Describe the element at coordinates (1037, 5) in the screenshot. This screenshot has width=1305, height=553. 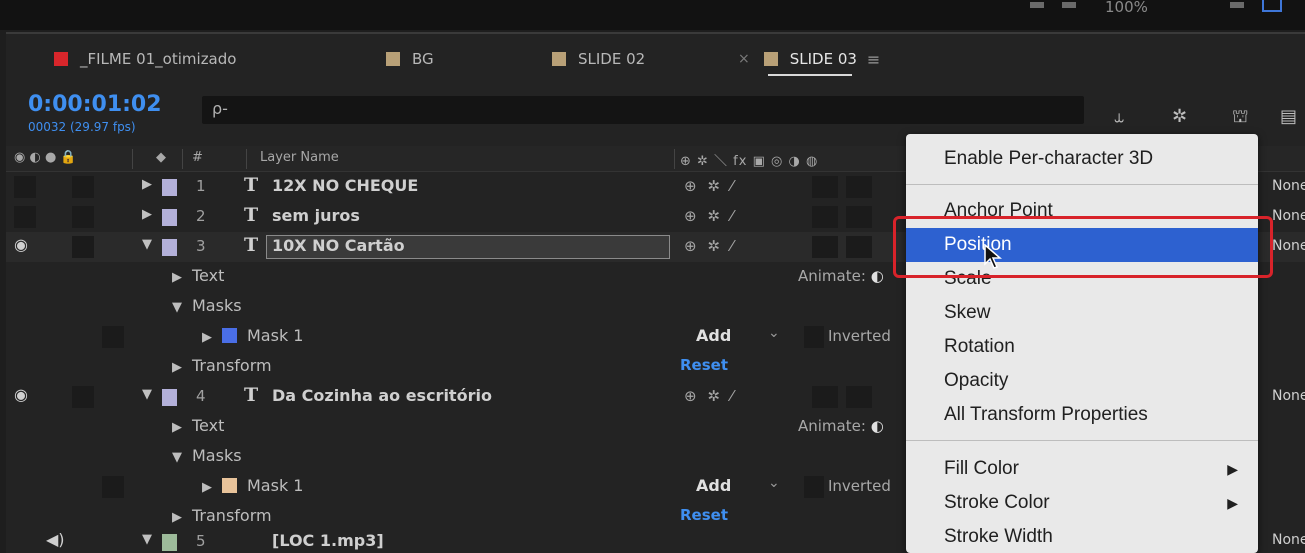
I see `grid-icon` at that location.